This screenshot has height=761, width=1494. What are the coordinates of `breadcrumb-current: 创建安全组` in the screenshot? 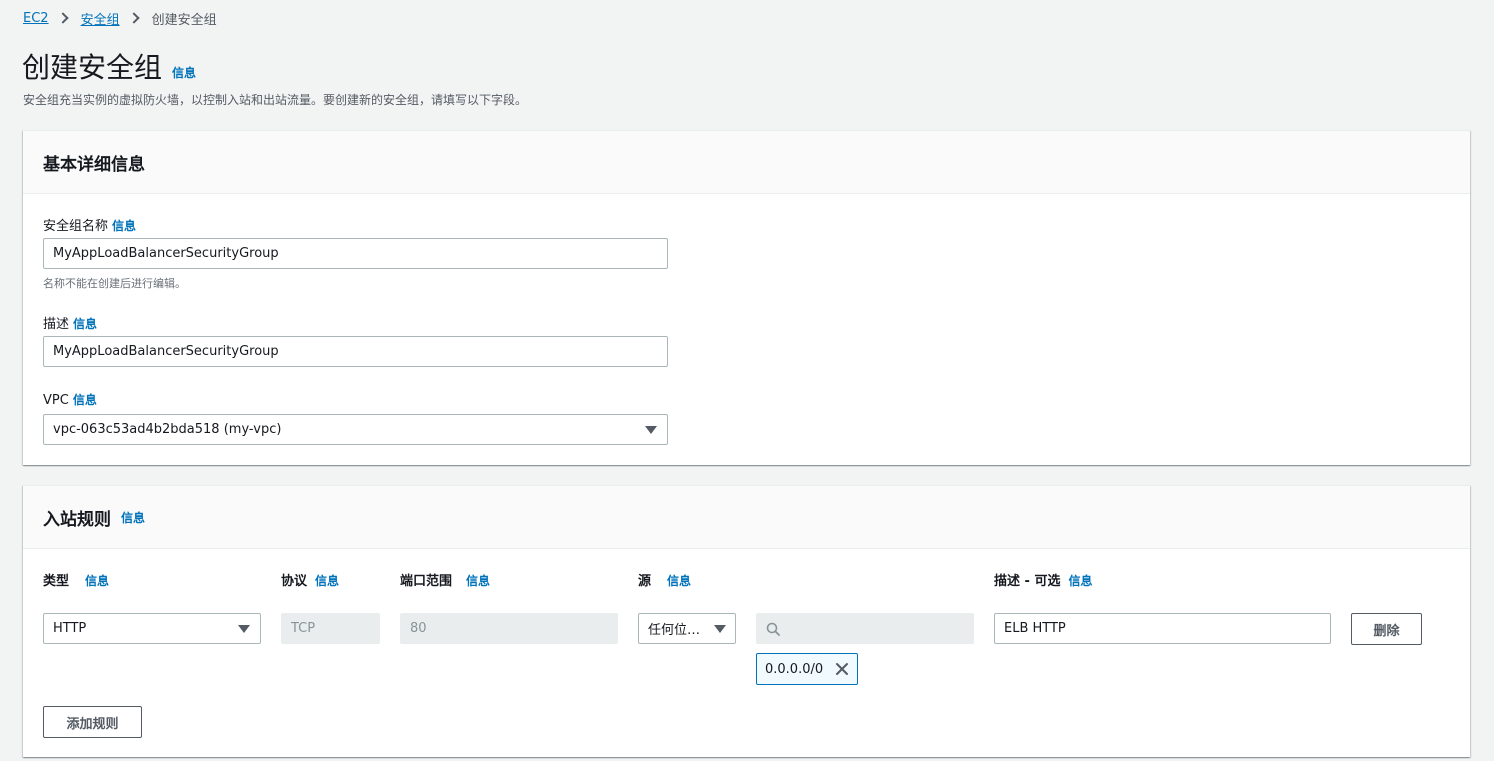 It's located at (184, 20).